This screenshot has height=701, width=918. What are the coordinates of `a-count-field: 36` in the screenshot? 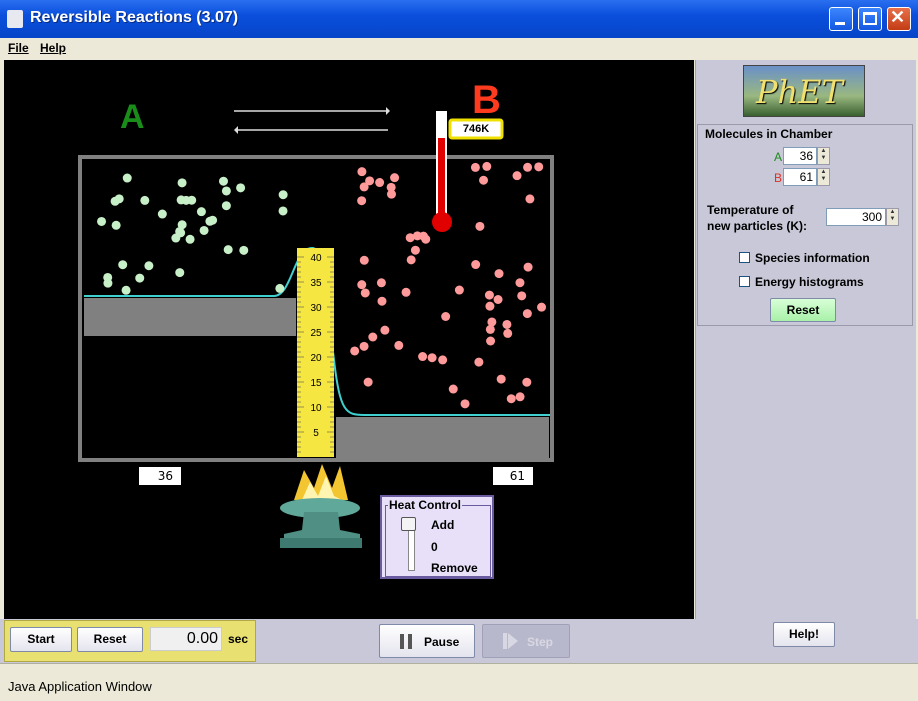 It's located at (800, 156).